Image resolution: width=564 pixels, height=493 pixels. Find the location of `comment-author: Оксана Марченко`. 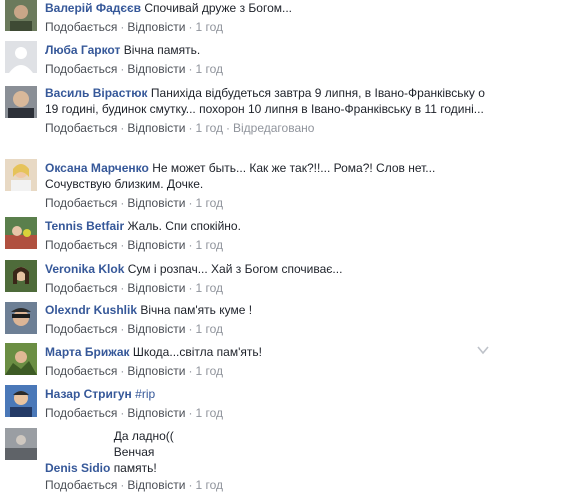

comment-author: Оксана Марченко is located at coordinates (97, 168).